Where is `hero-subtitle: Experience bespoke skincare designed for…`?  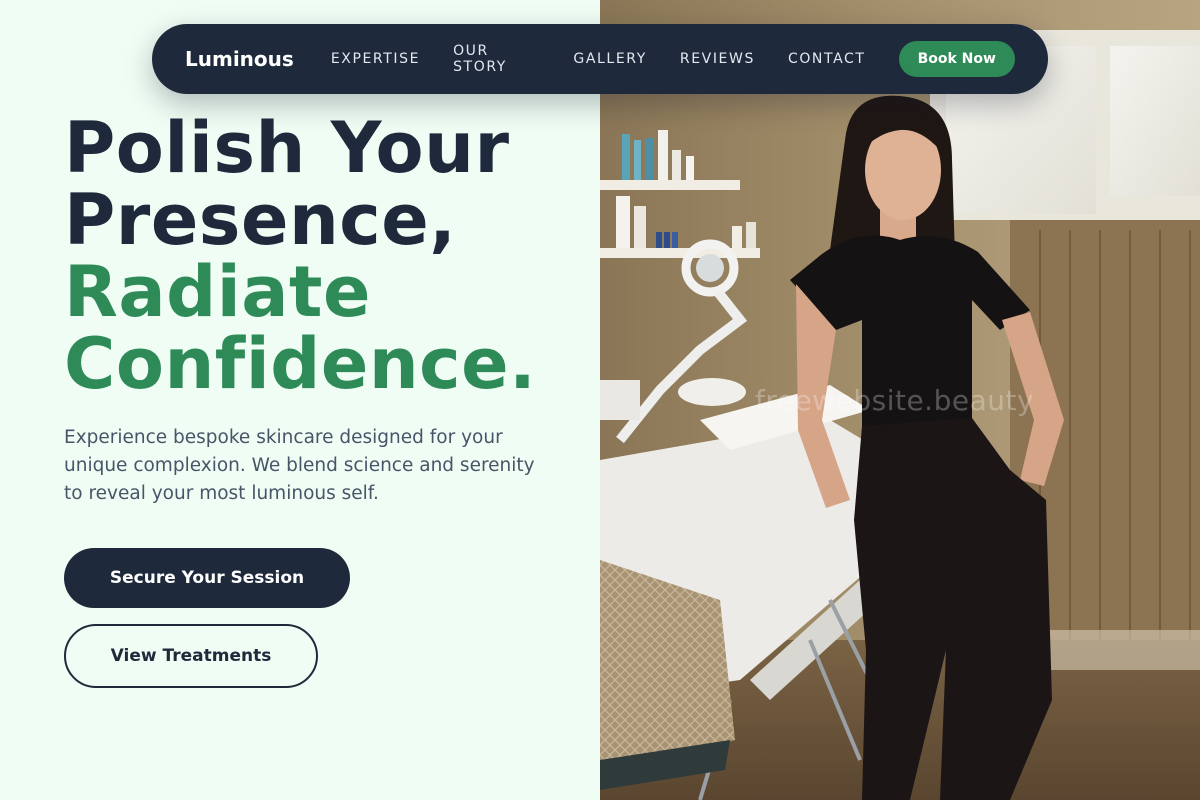 hero-subtitle: Experience bespoke skincare designed for… is located at coordinates (299, 465).